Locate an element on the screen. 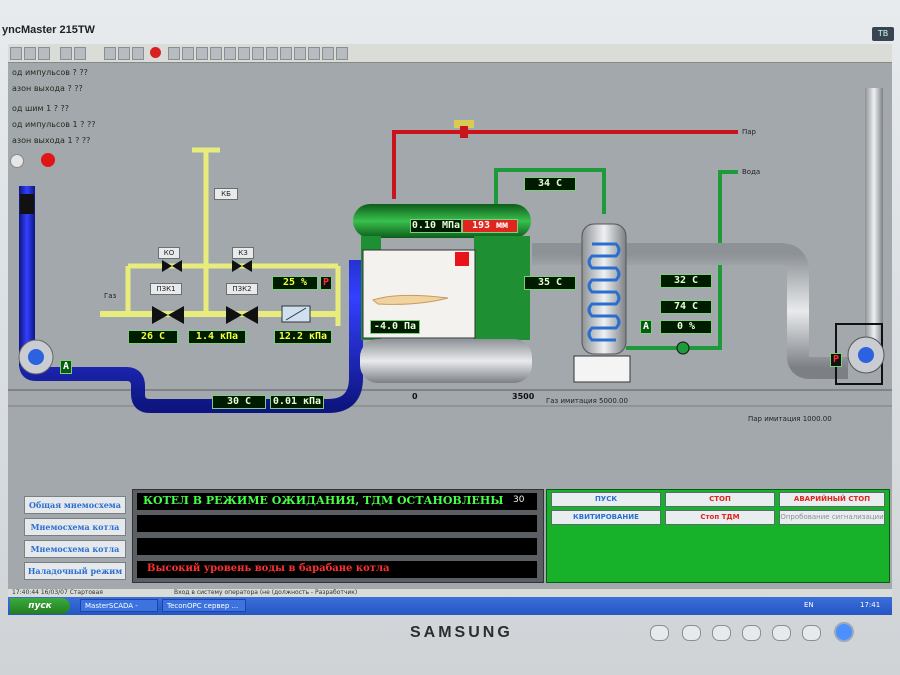 The image size is (900, 675). start-button-os: пуск is located at coordinates (40, 606).